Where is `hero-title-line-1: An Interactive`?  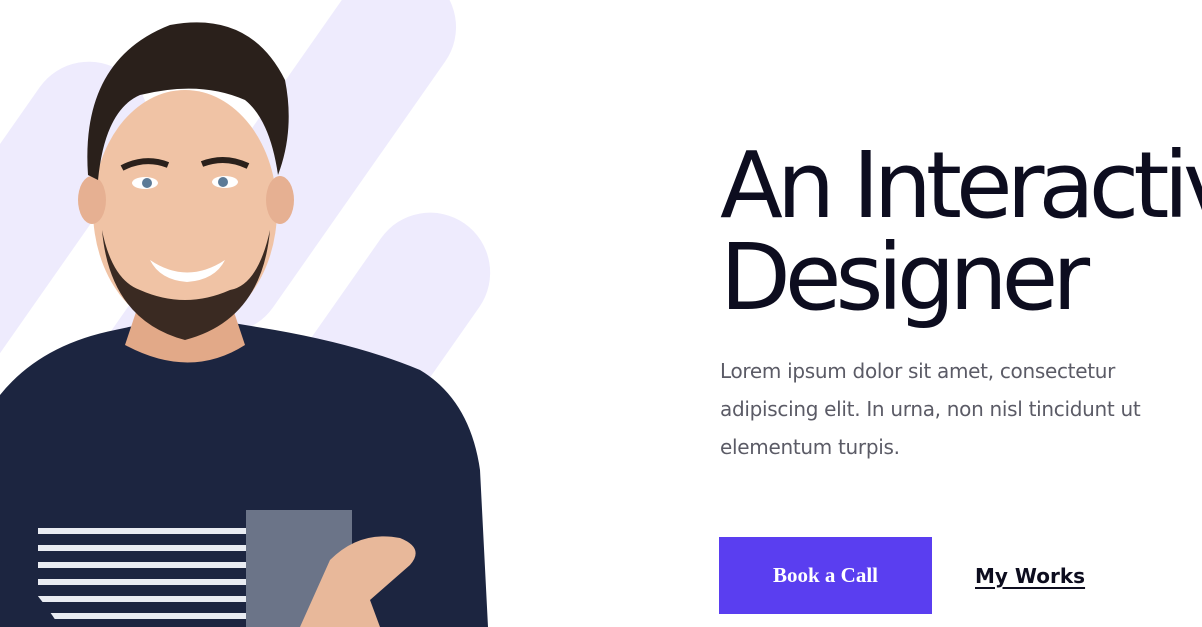
hero-title-line-1: An Interactive is located at coordinates (961, 185).